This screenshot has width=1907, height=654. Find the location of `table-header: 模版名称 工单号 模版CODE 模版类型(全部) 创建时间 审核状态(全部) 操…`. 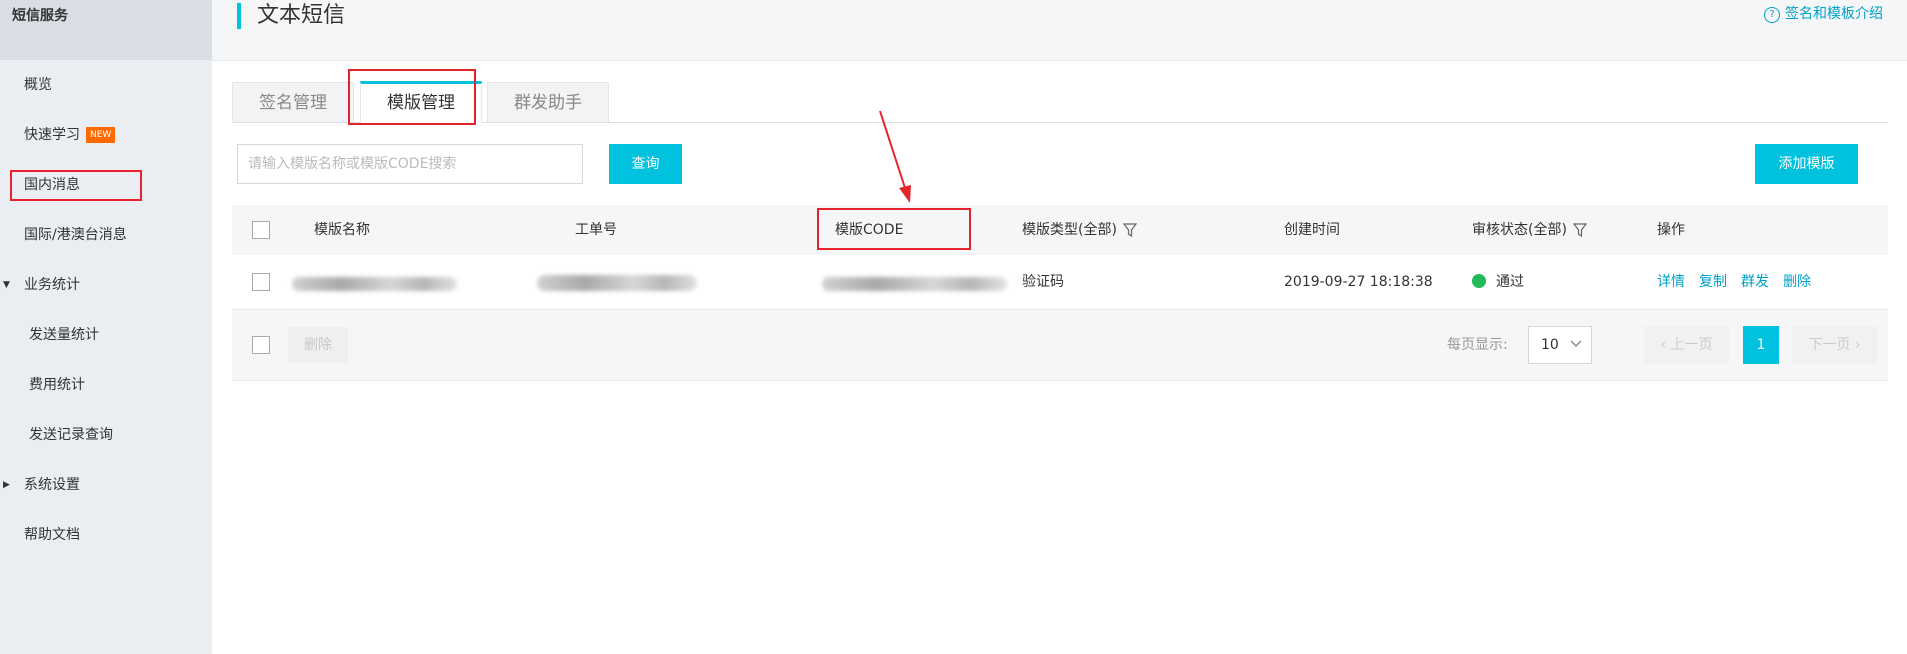

table-header: 模版名称 工单号 模版CODE 模版类型(全部) 创建时间 审核状态(全部) 操… is located at coordinates (1060, 230).